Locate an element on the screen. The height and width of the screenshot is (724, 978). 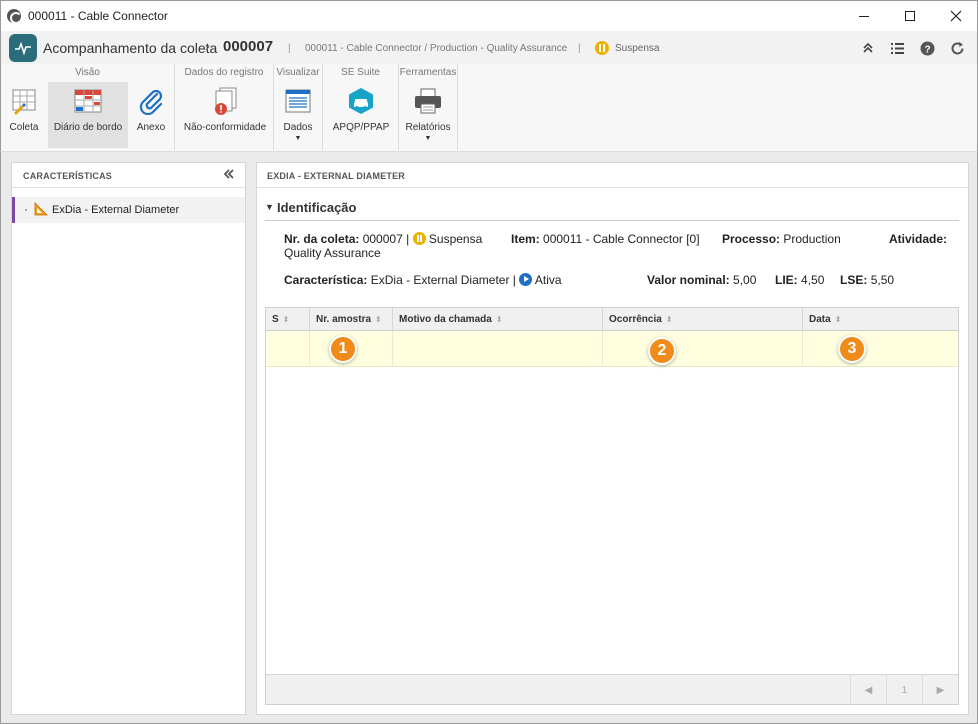
close-button is located at coordinates (955, 16).